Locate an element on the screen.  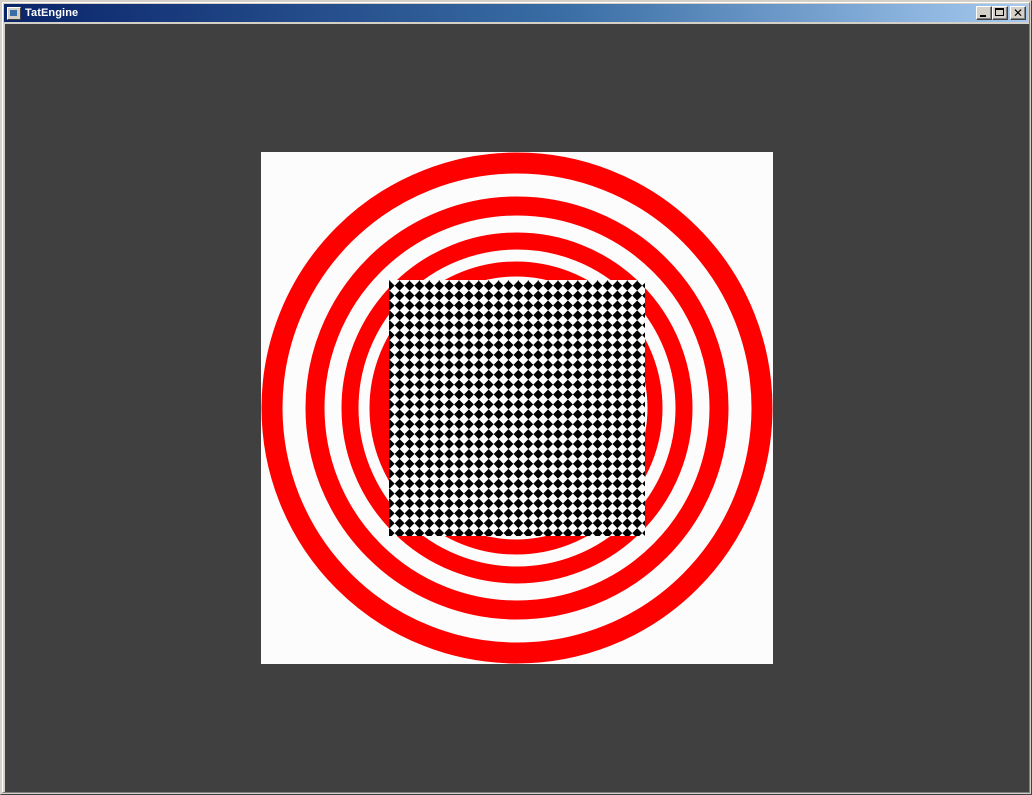
title-bar: TatEngine ✕ is located at coordinates (516, 13).